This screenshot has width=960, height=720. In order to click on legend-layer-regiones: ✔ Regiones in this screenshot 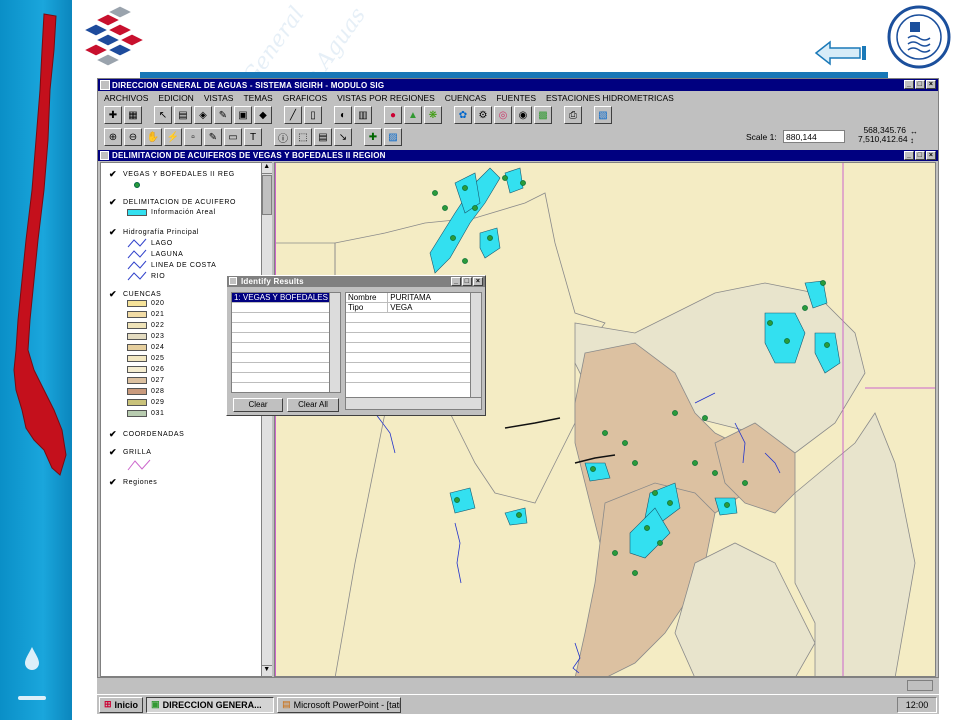, I will do `click(133, 482)`.